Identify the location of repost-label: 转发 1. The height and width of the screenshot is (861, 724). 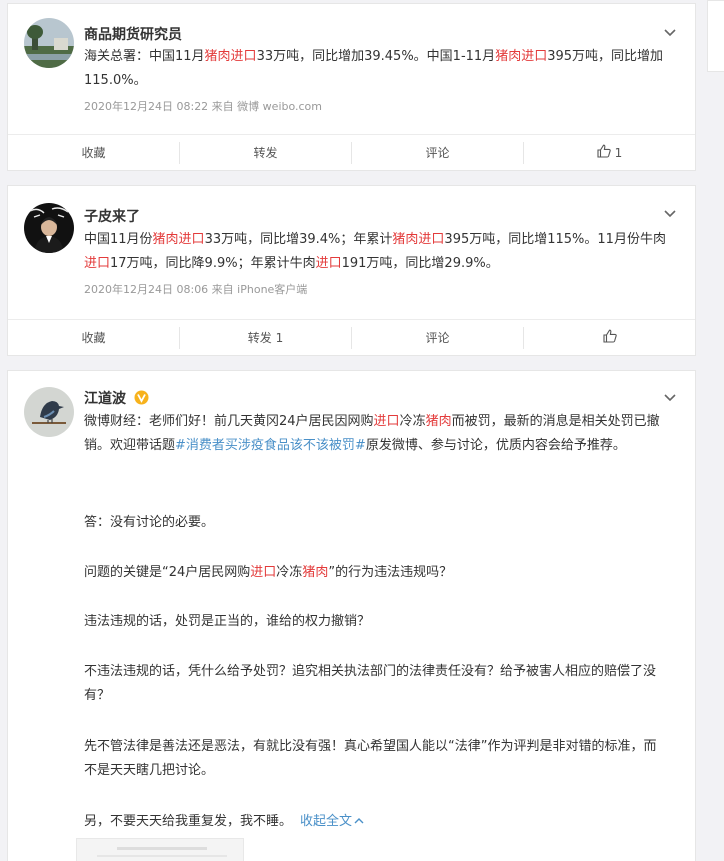
(265, 338).